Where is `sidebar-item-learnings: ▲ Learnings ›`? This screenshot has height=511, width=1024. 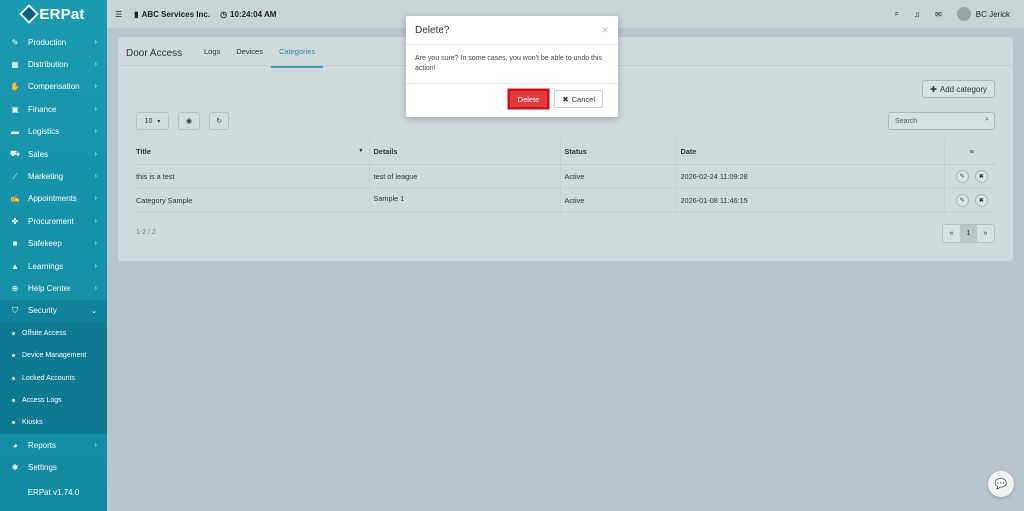 sidebar-item-learnings: ▲ Learnings › is located at coordinates (53, 266).